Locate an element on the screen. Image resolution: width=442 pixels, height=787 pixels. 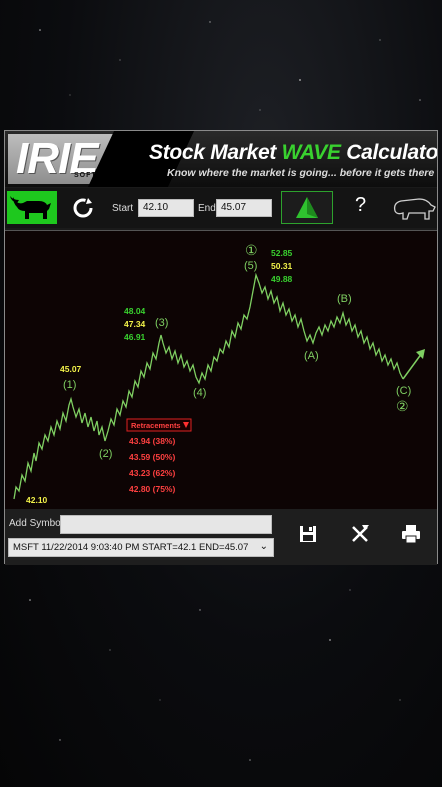
wave-3-target-2: 47.34 is located at coordinates (135, 324).